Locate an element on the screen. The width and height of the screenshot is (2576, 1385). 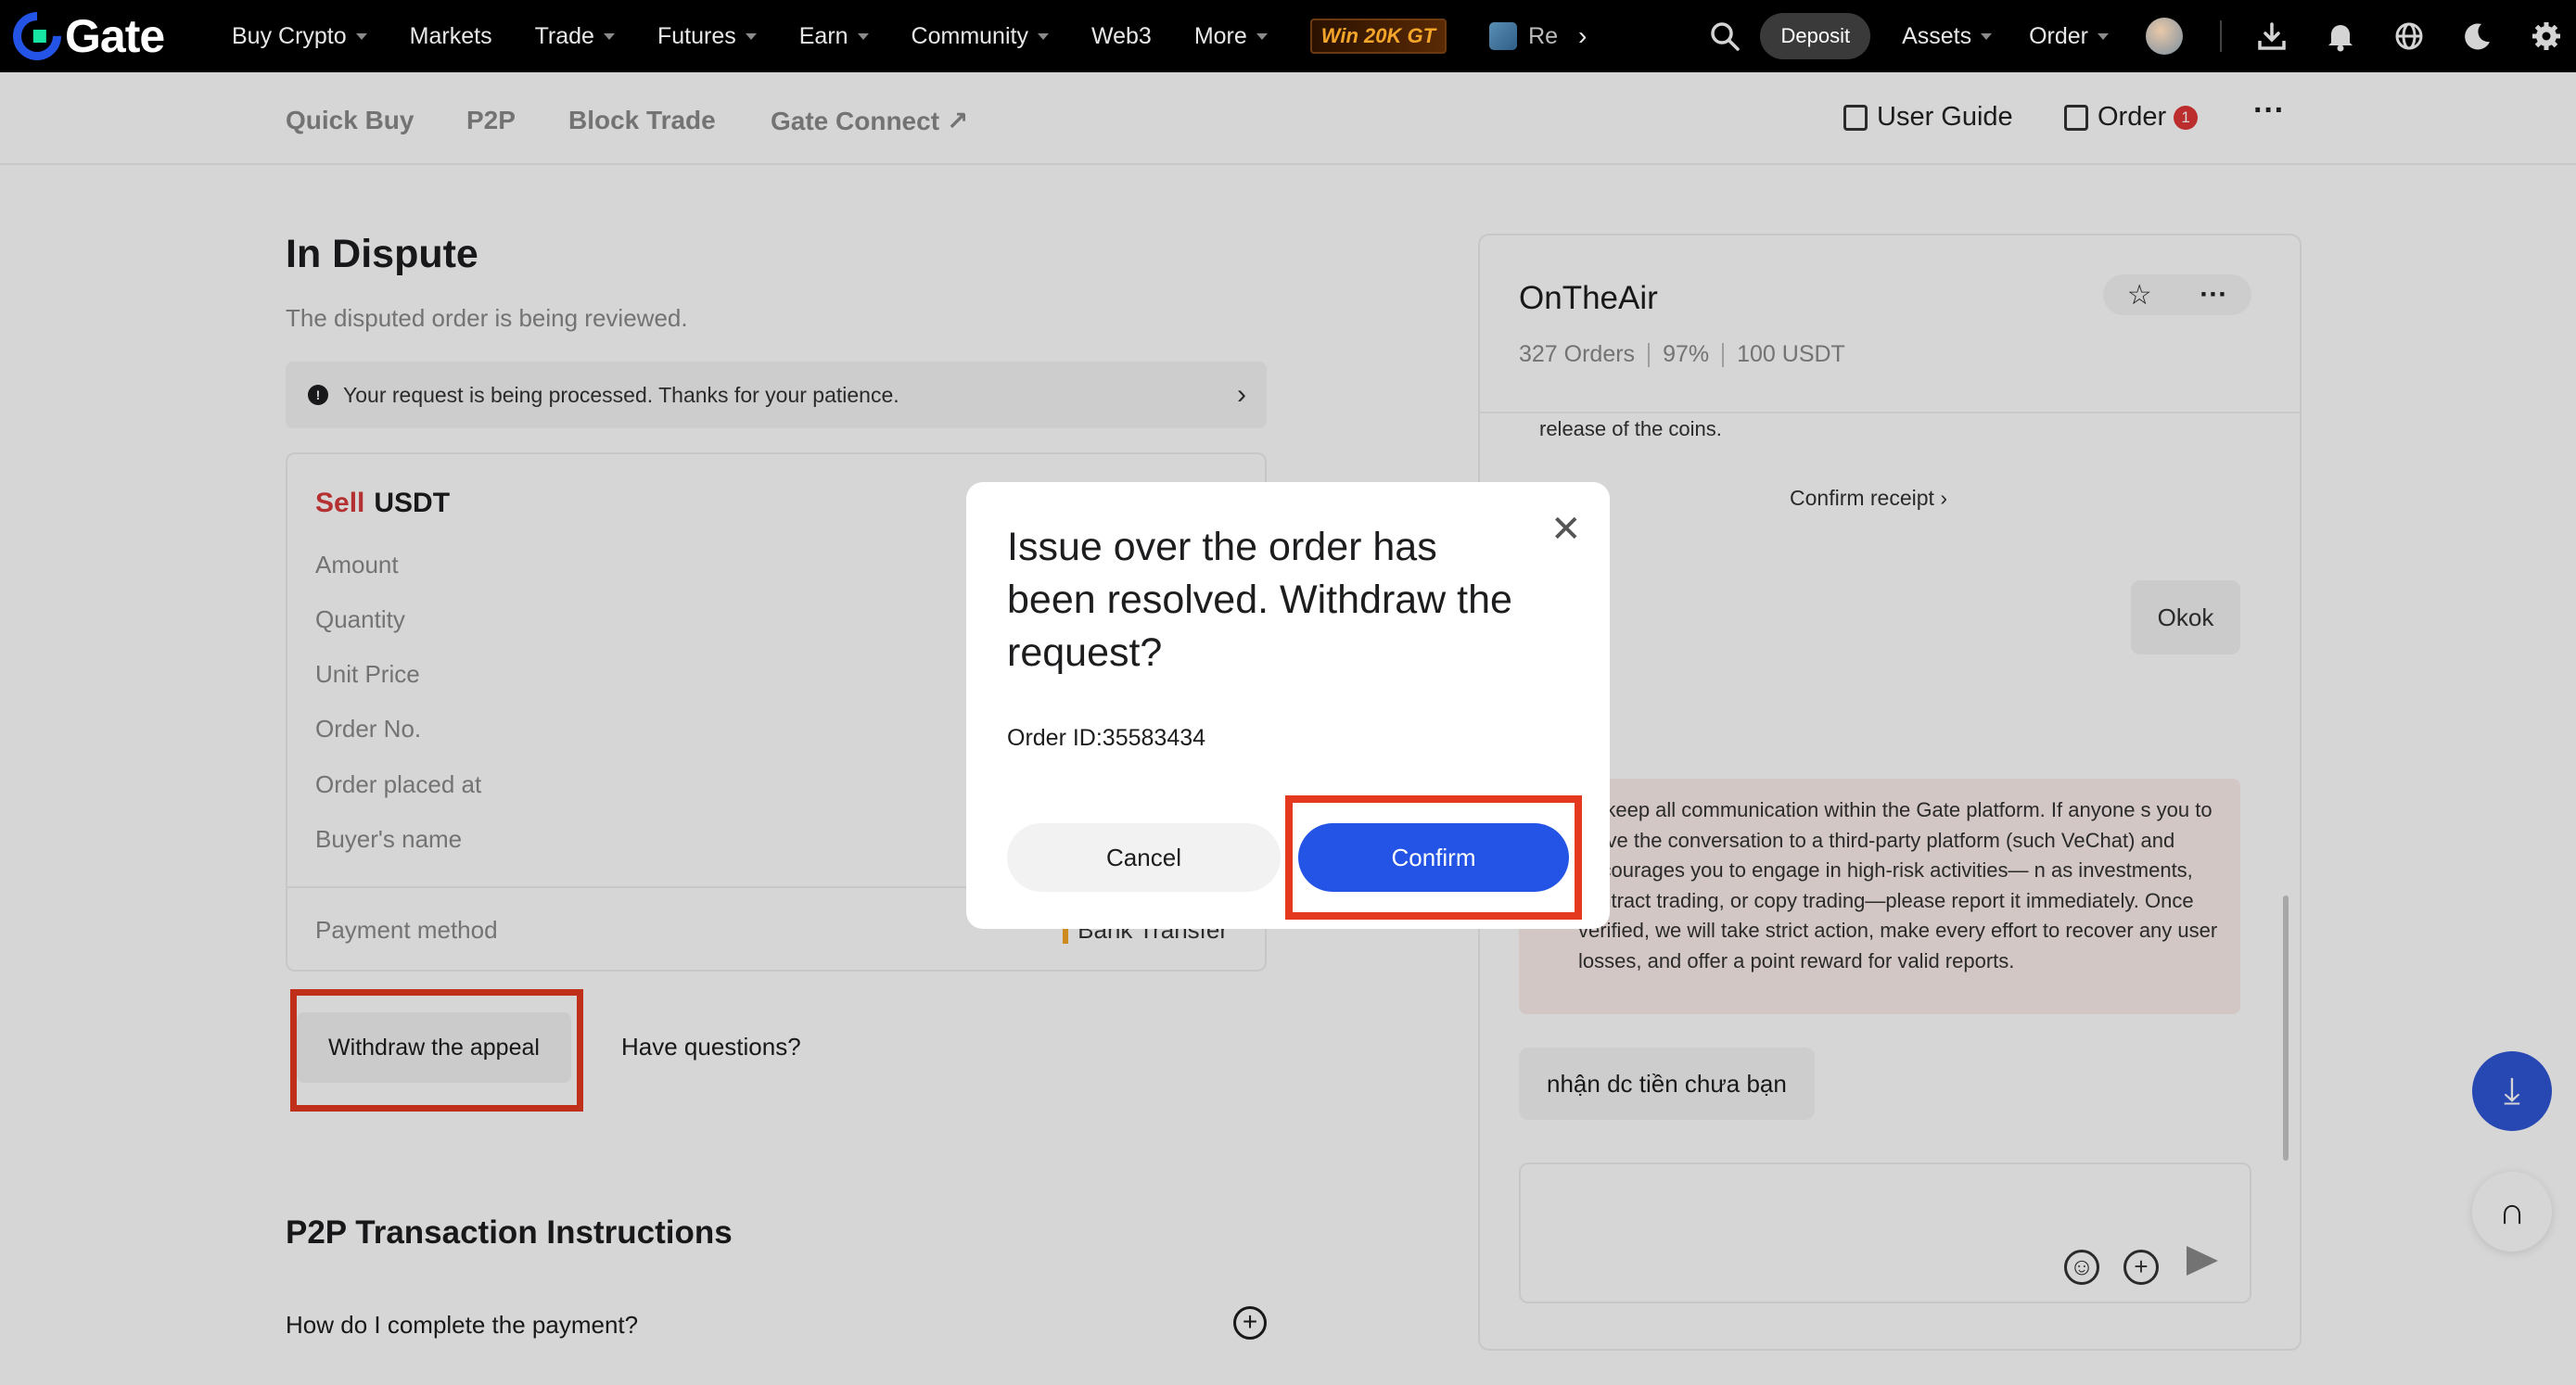
nav-markets: Markets is located at coordinates (451, 36).